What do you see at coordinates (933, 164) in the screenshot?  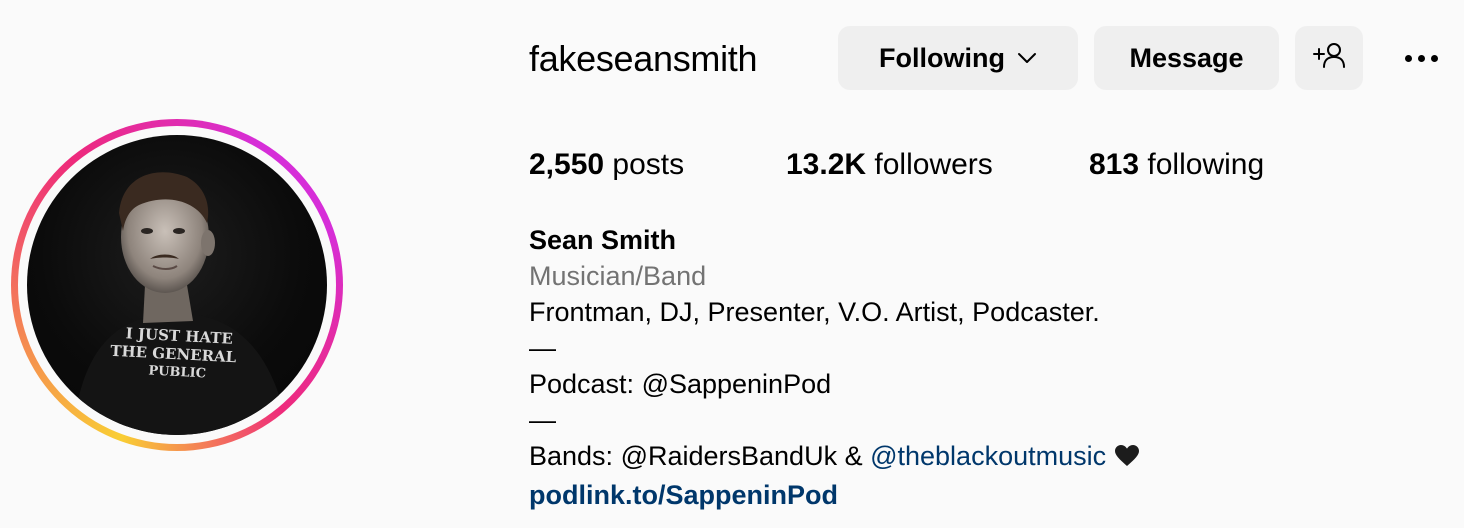 I see `followers-label: followers` at bounding box center [933, 164].